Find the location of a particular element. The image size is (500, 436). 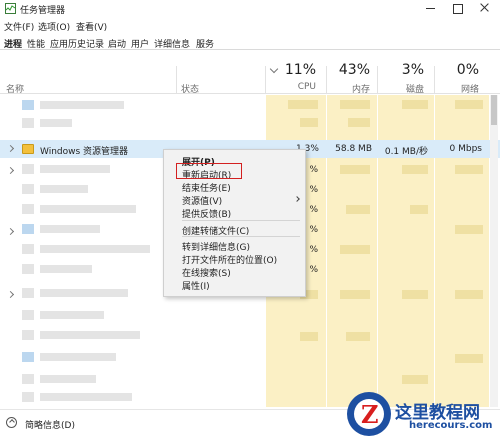

menu-item-resource-values: 资源值(V) is located at coordinates (202, 200).